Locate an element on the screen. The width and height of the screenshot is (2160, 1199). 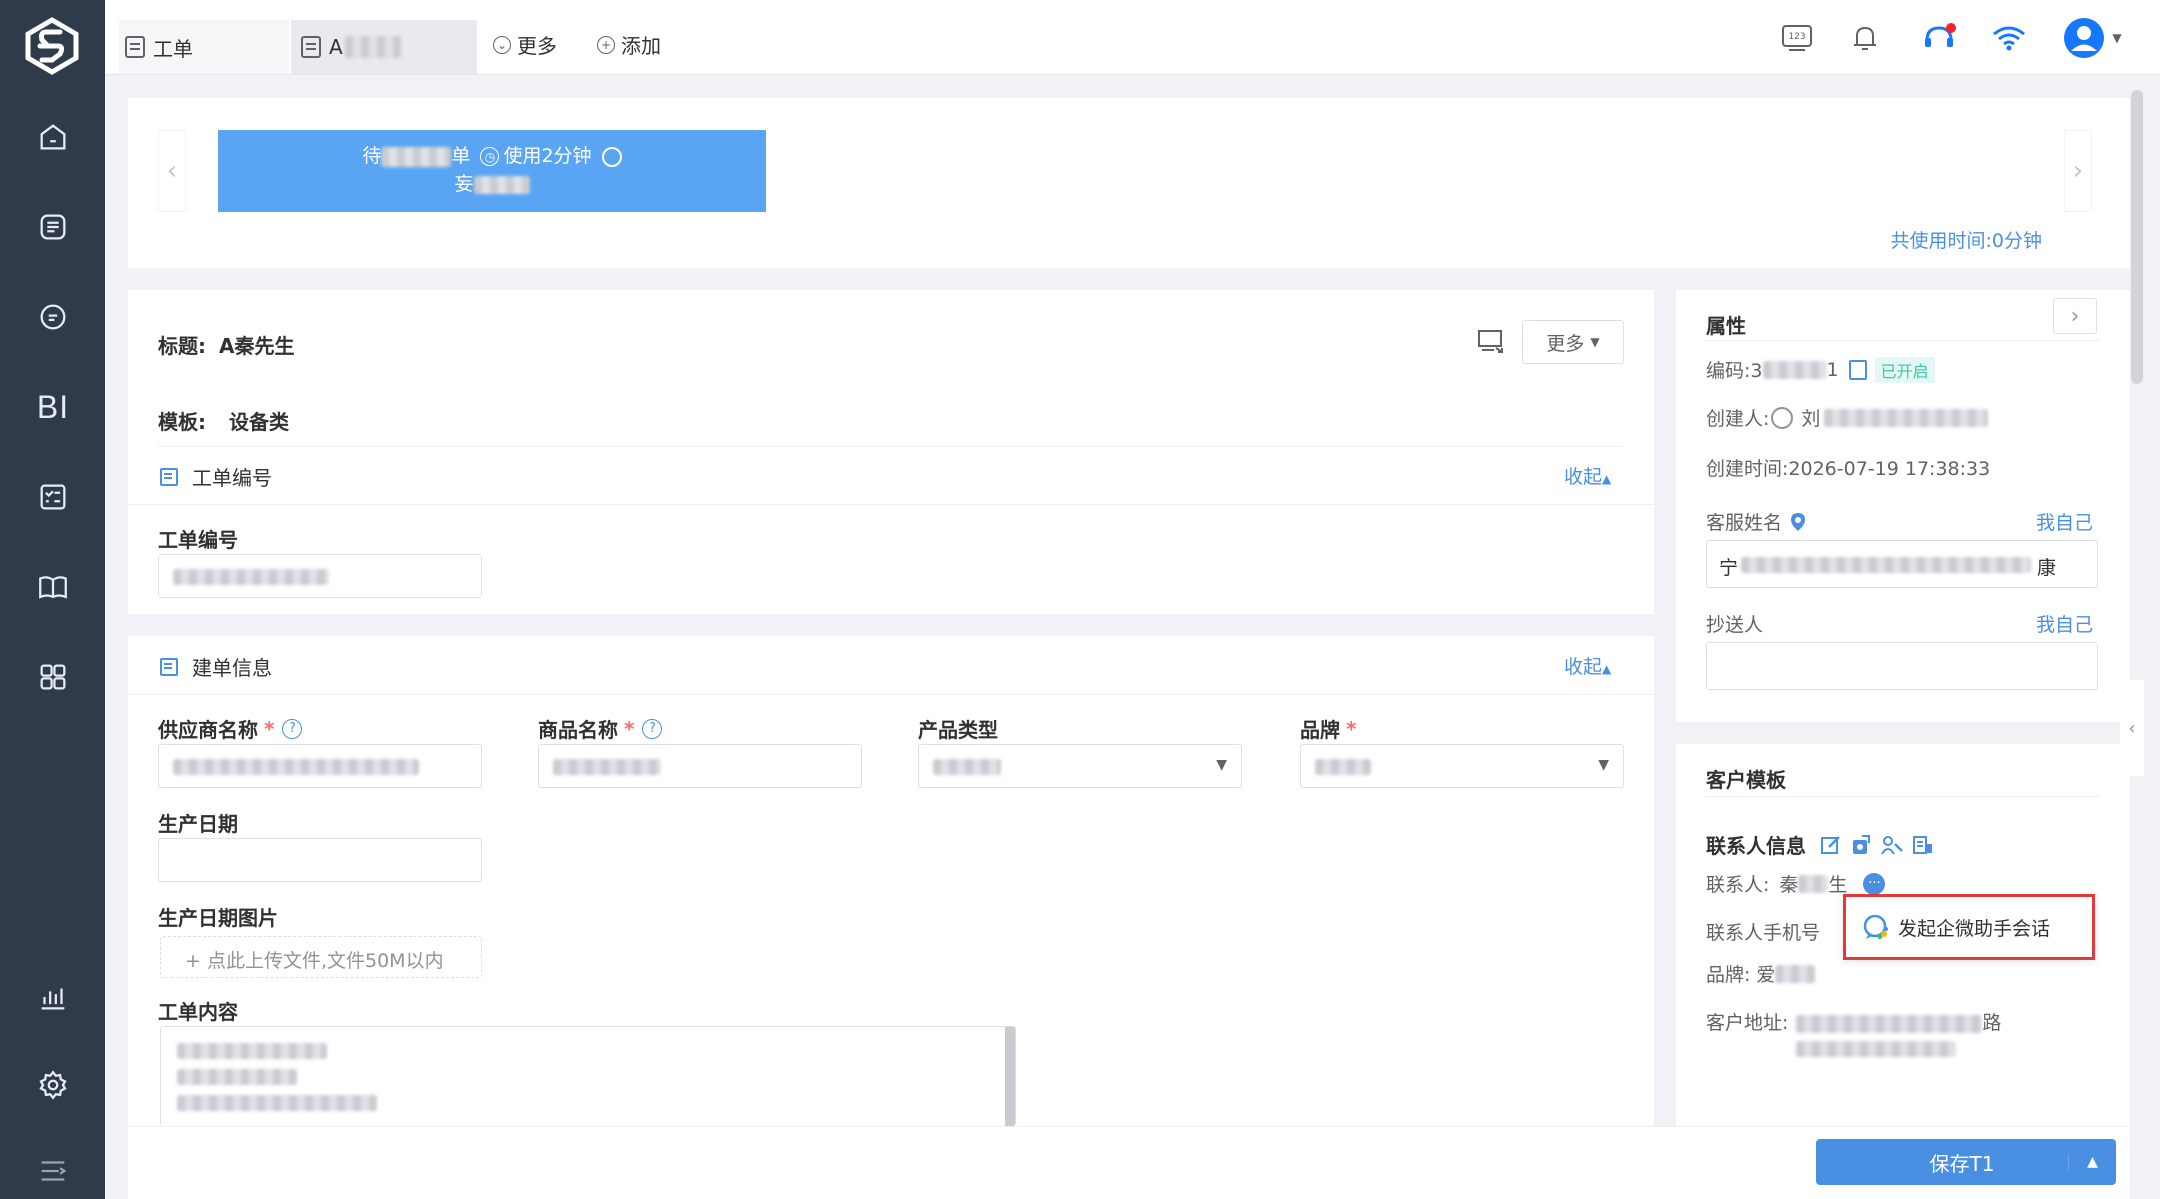
code-label: 编码:3 is located at coordinates (1734, 371).